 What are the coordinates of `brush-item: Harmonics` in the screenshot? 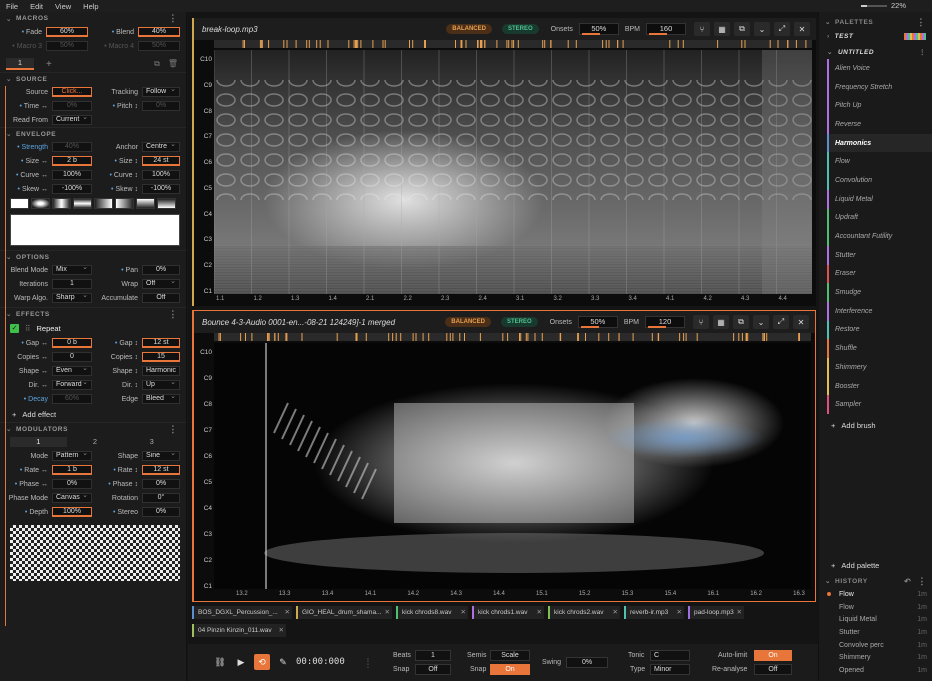 It's located at (879, 143).